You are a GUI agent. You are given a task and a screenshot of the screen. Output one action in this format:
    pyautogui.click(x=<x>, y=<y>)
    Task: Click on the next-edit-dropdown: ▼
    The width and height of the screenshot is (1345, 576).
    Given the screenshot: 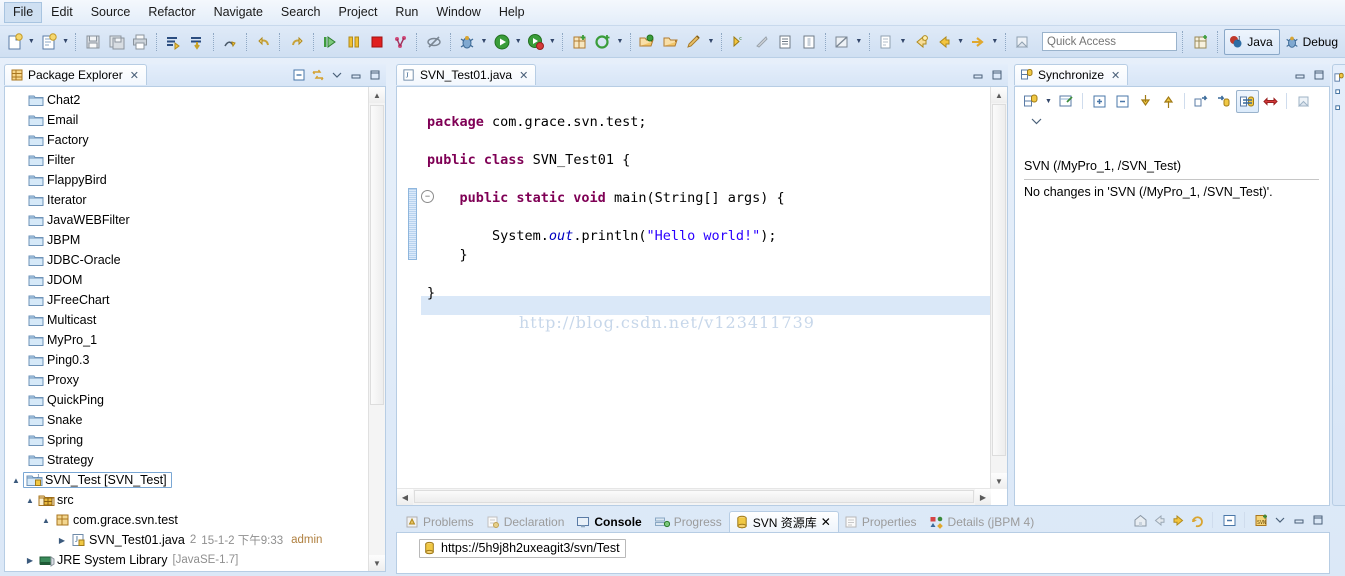 What is the action you would take?
    pyautogui.click(x=903, y=42)
    